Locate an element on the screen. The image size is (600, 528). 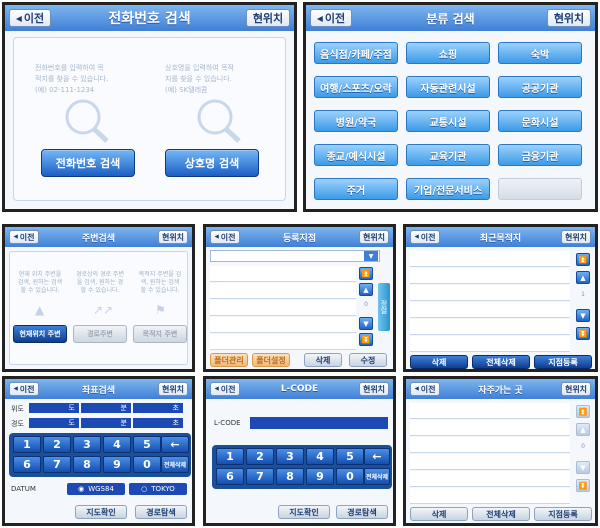
datum-wgs84-option: ◉ WGS84 is located at coordinates (96, 489).